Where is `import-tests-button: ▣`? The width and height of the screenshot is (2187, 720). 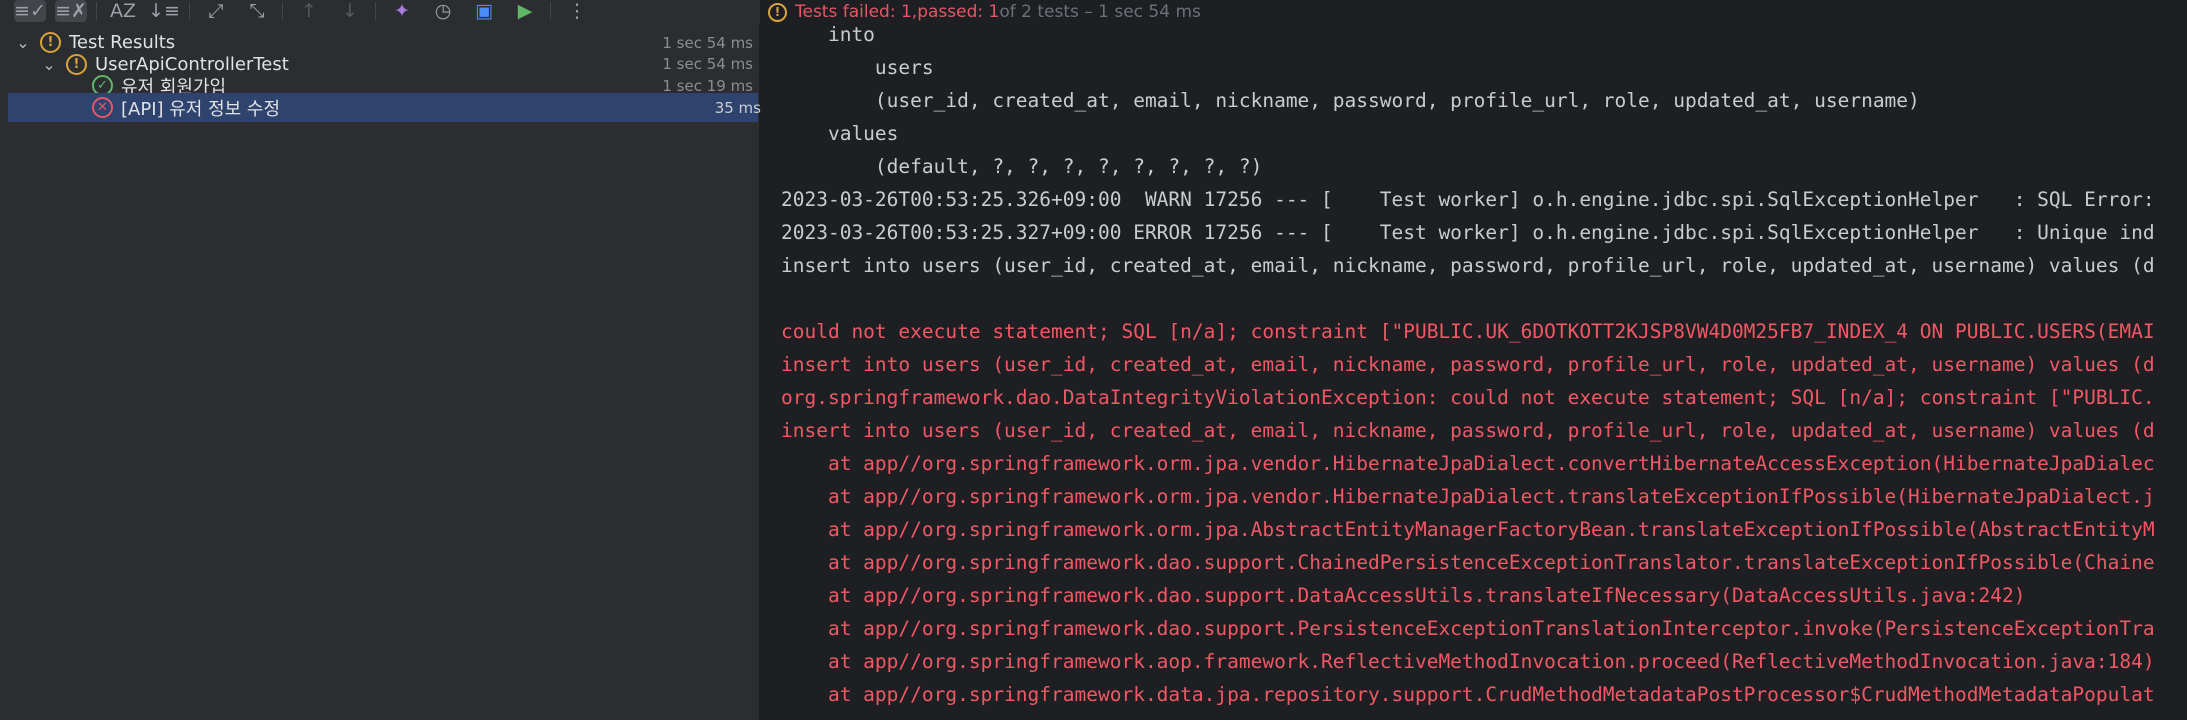
import-tests-button: ▣ is located at coordinates (484, 11).